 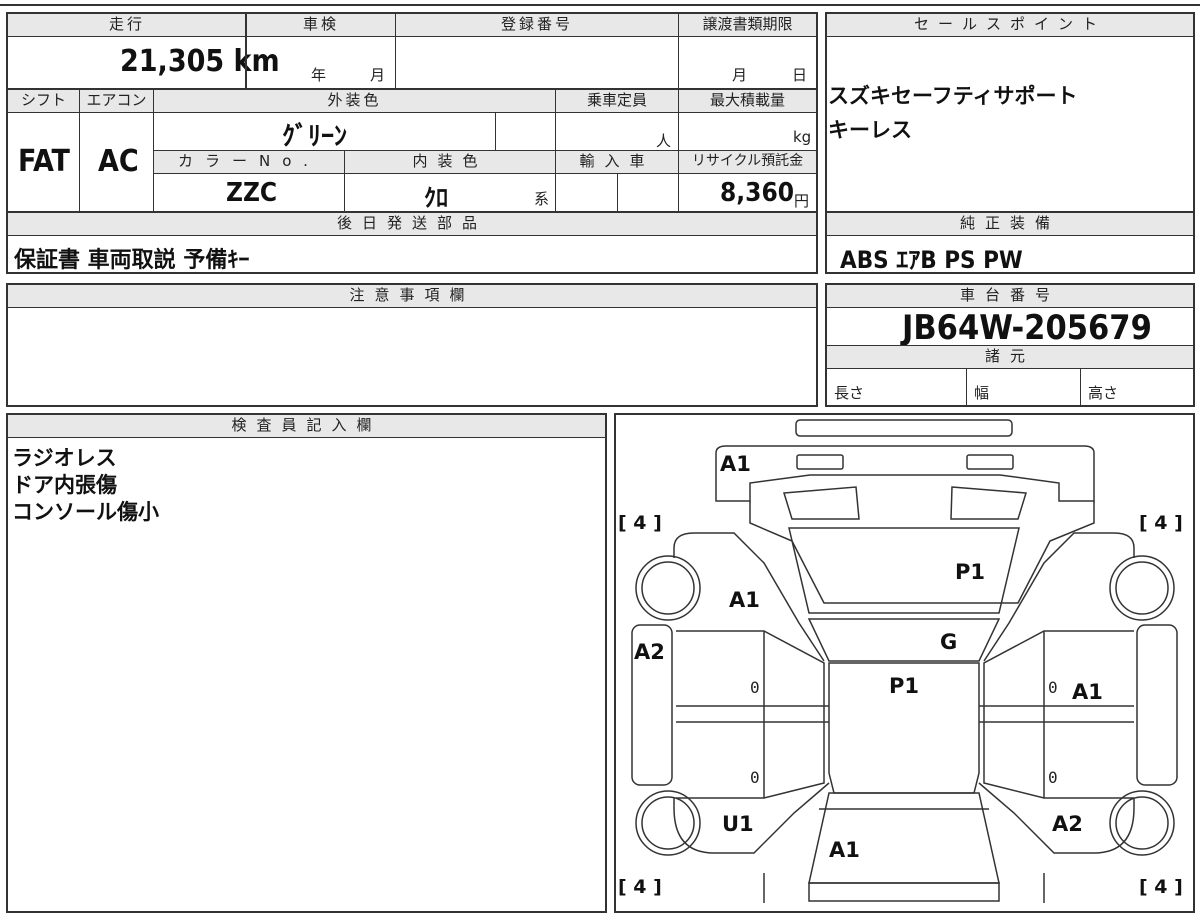 I want to click on transfer-day-unit: 日, so click(x=800, y=75).